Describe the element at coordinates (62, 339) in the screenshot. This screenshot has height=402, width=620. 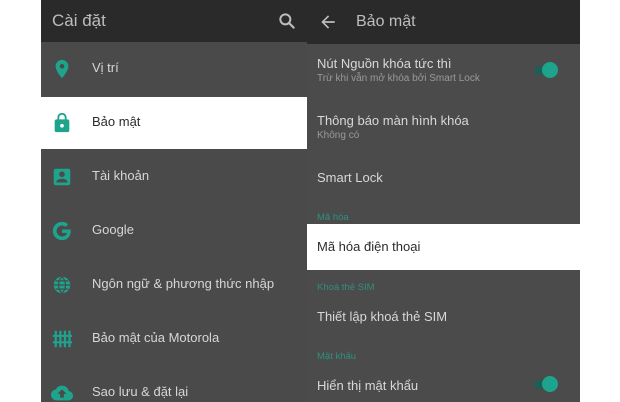
I see `grid-lines-icon` at that location.